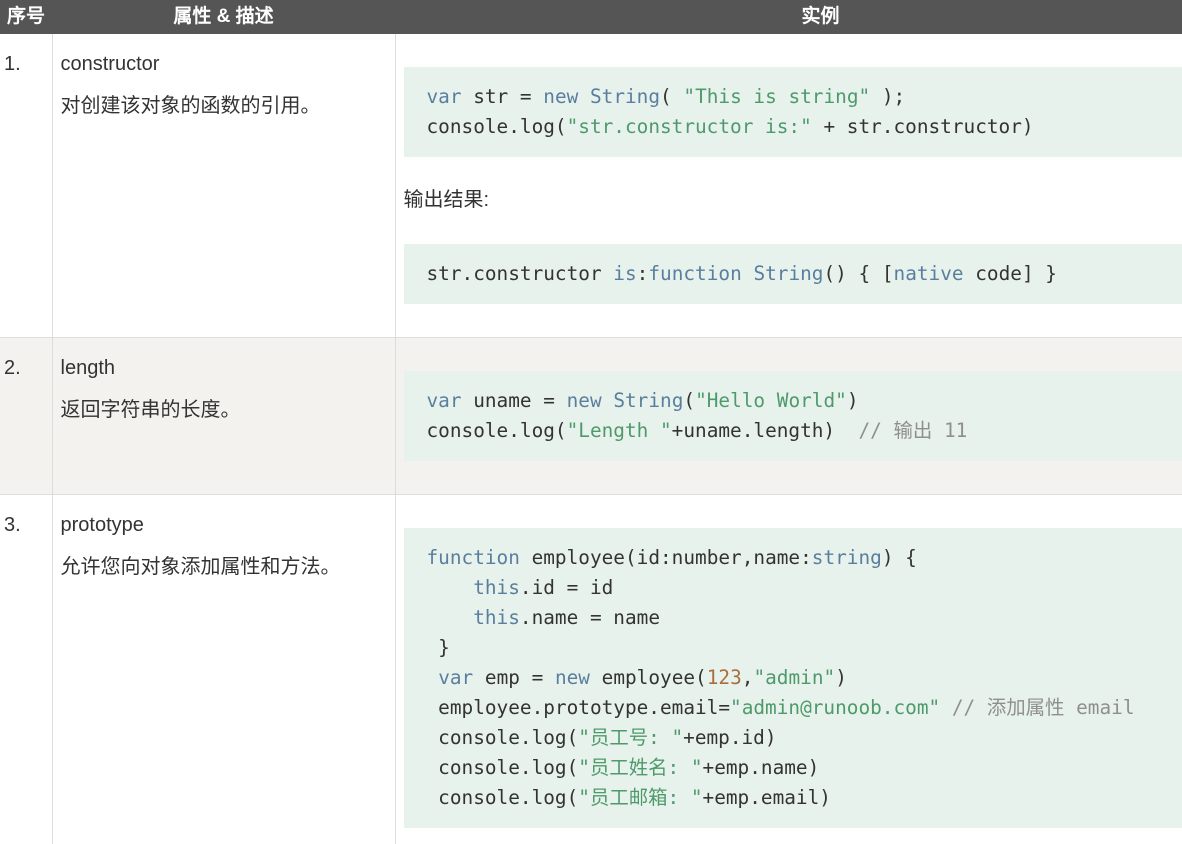  I want to click on property-cell: length 返回字符串的长度。, so click(223, 416).